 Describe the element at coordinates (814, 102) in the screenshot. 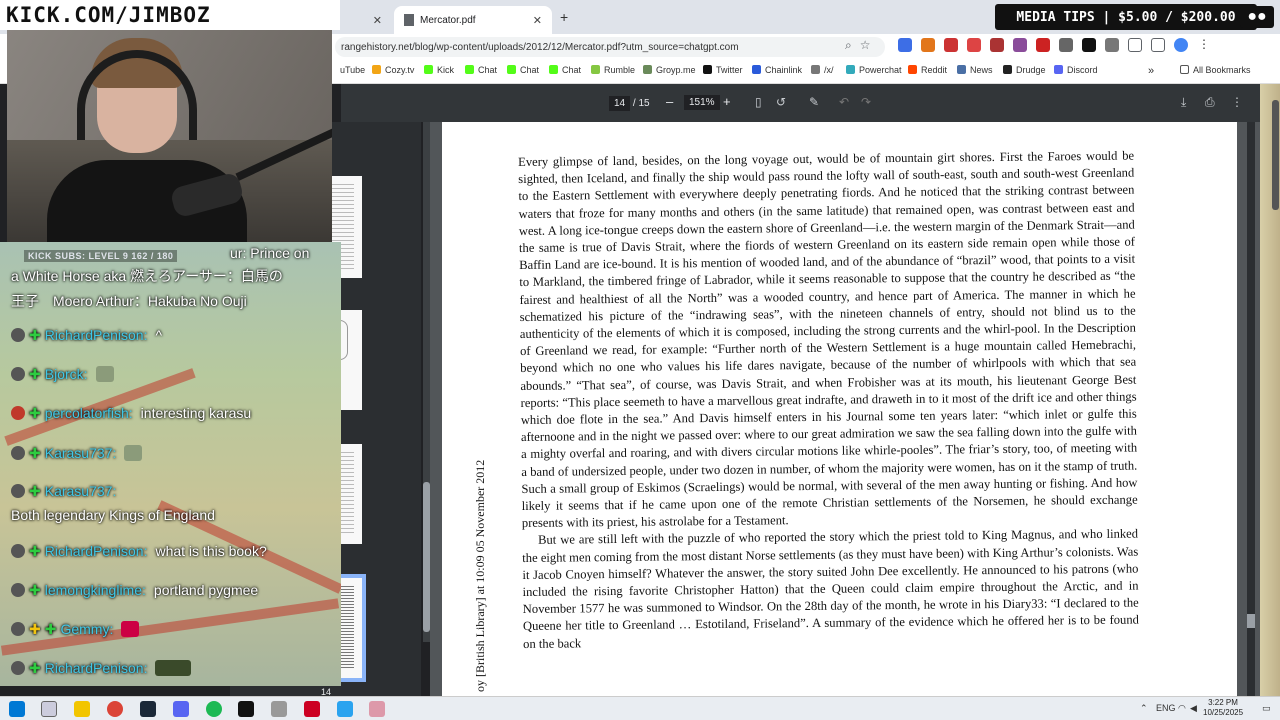

I see `annotate-icon: ✎` at that location.